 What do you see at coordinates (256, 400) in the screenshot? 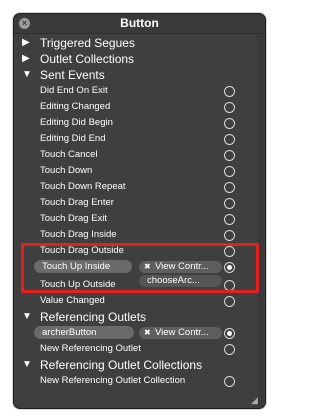
I see `resize-grip-icon: ◢` at bounding box center [256, 400].